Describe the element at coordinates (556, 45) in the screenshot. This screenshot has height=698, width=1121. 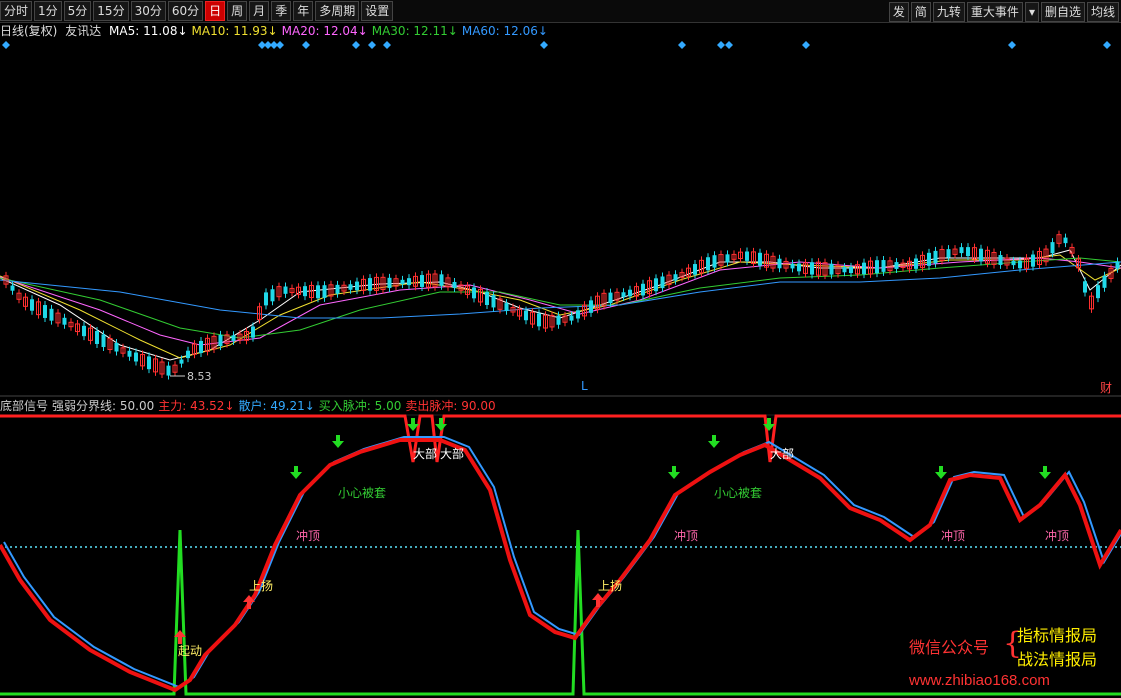
I see `signal-markers` at that location.